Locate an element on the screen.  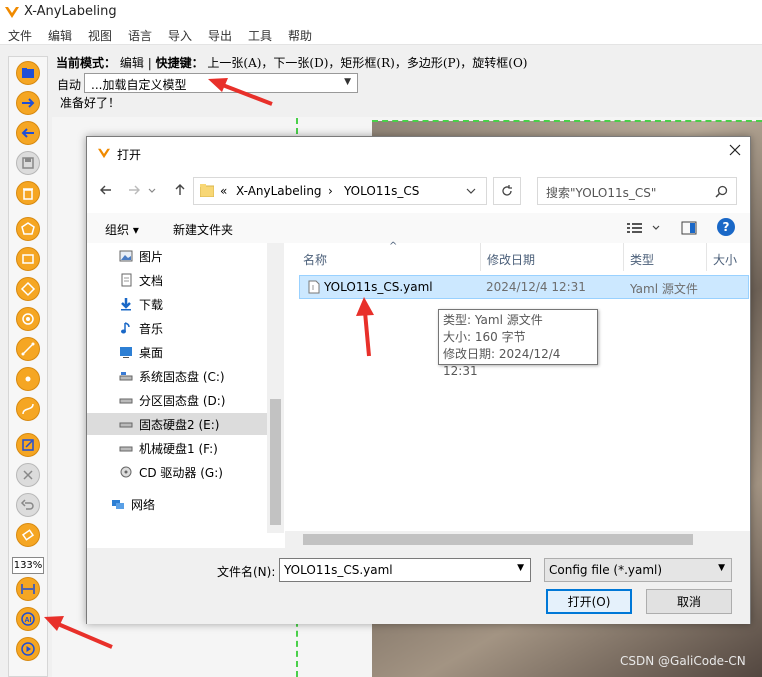
documents-icon is located at coordinates (126, 280).